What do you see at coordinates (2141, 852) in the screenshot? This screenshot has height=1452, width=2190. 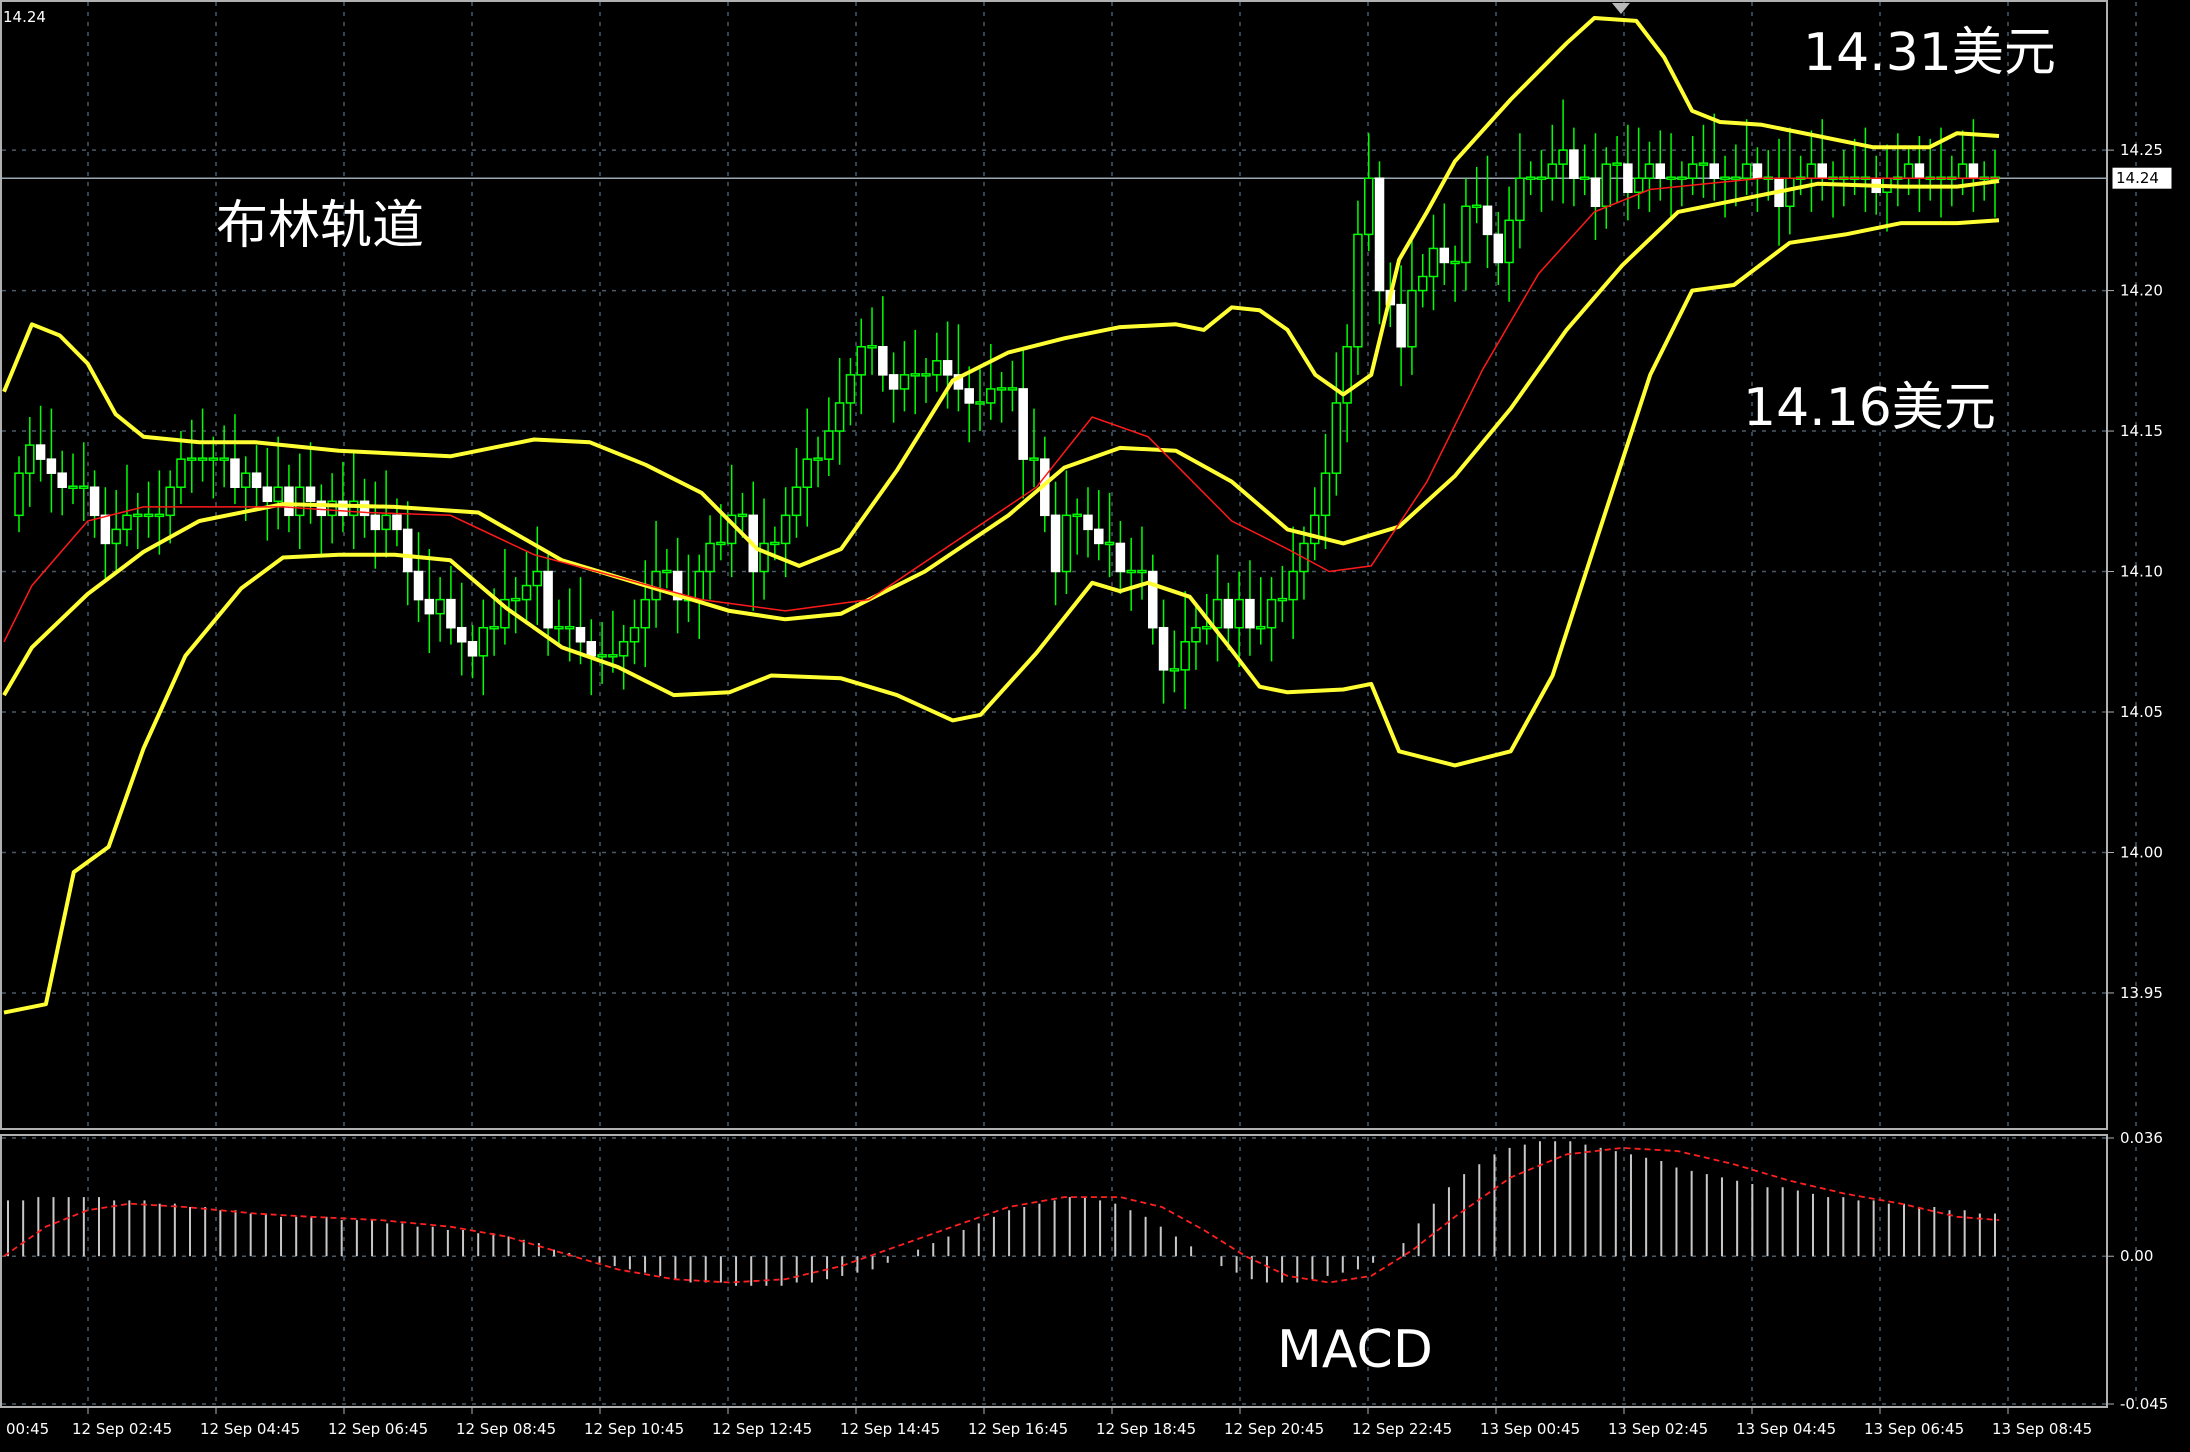 I see `price-tick-label: 14.00` at bounding box center [2141, 852].